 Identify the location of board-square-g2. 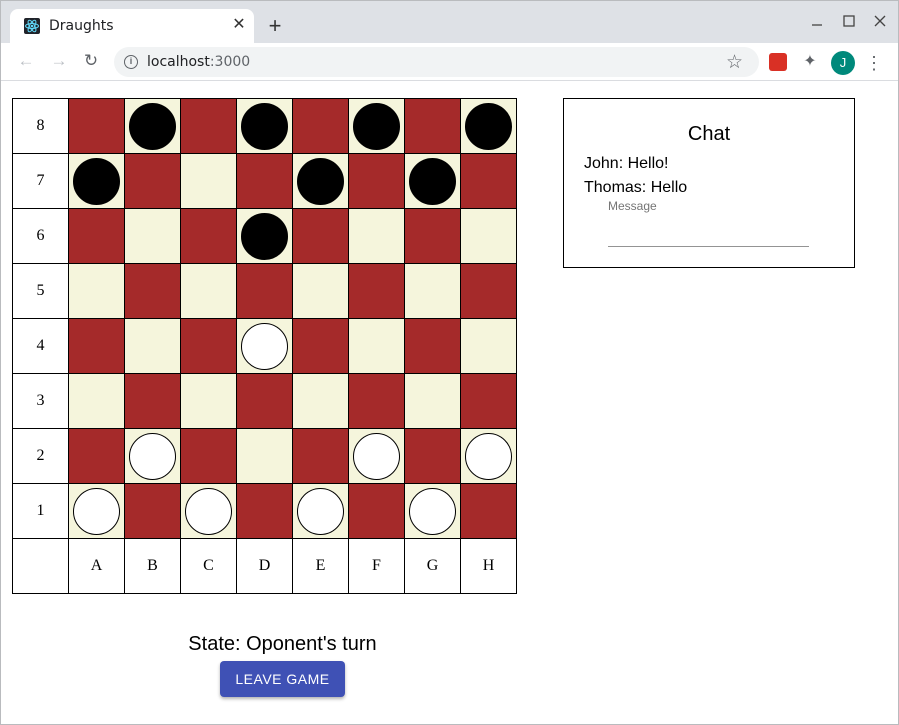
(432, 456).